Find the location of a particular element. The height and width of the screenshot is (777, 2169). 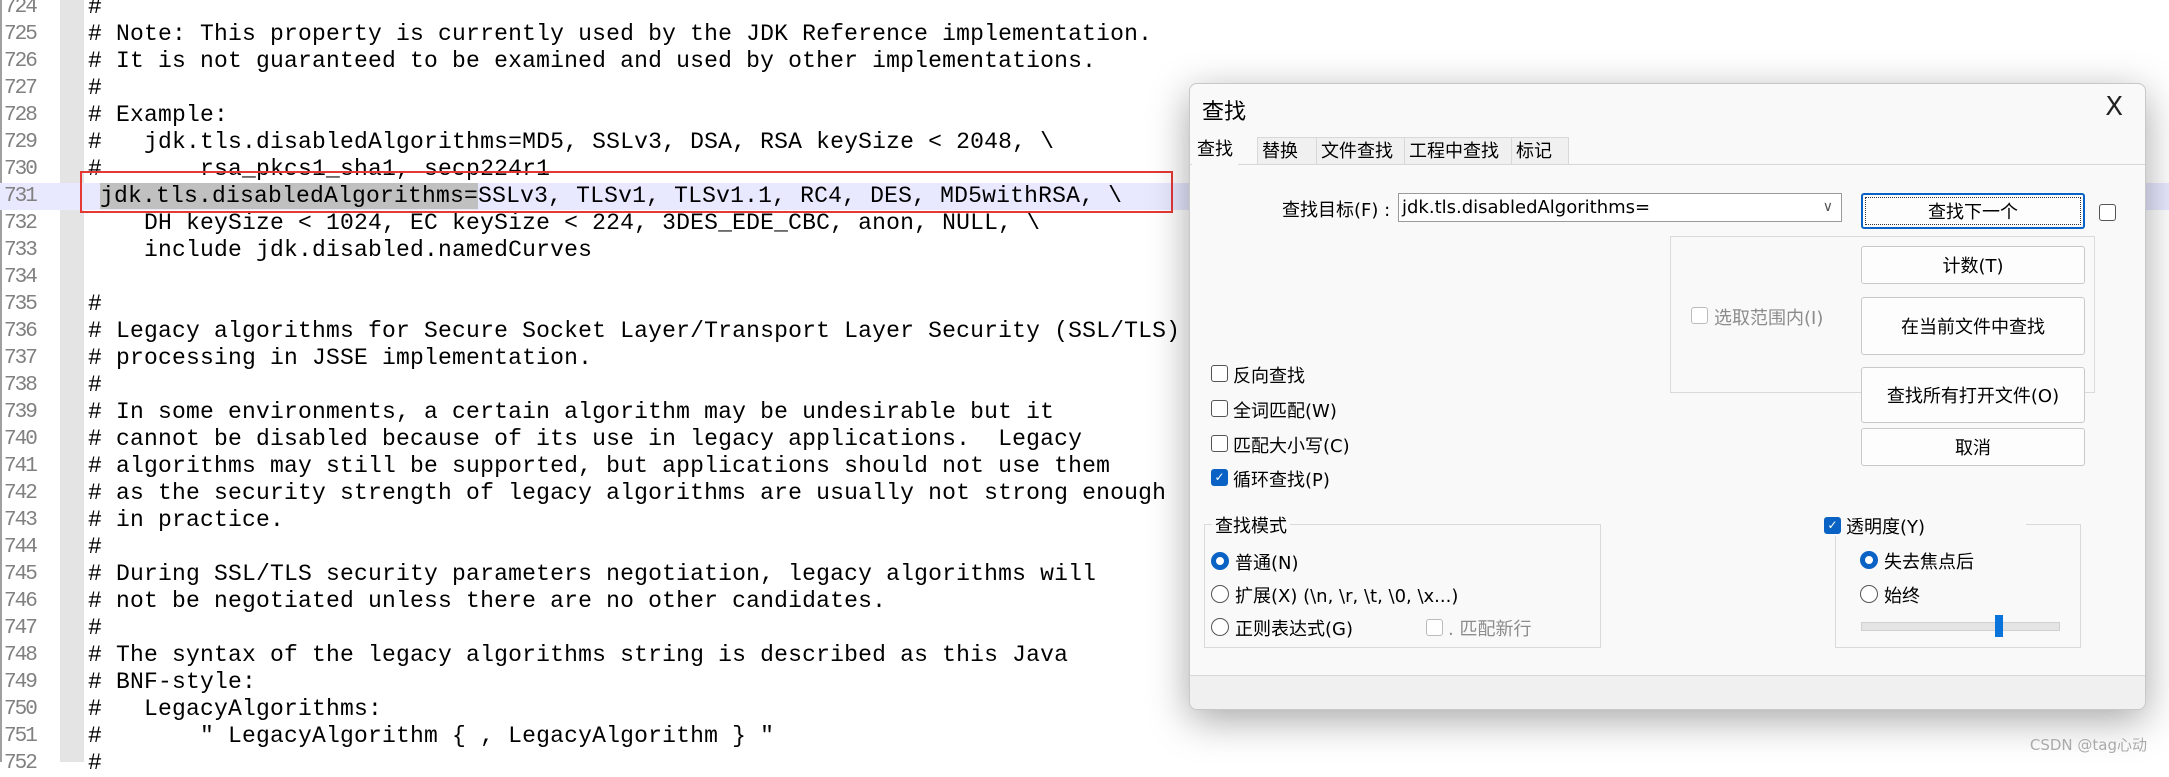

tab-bar: 查找 替换 文件查找 工程中查找 标记 is located at coordinates (1667, 150).